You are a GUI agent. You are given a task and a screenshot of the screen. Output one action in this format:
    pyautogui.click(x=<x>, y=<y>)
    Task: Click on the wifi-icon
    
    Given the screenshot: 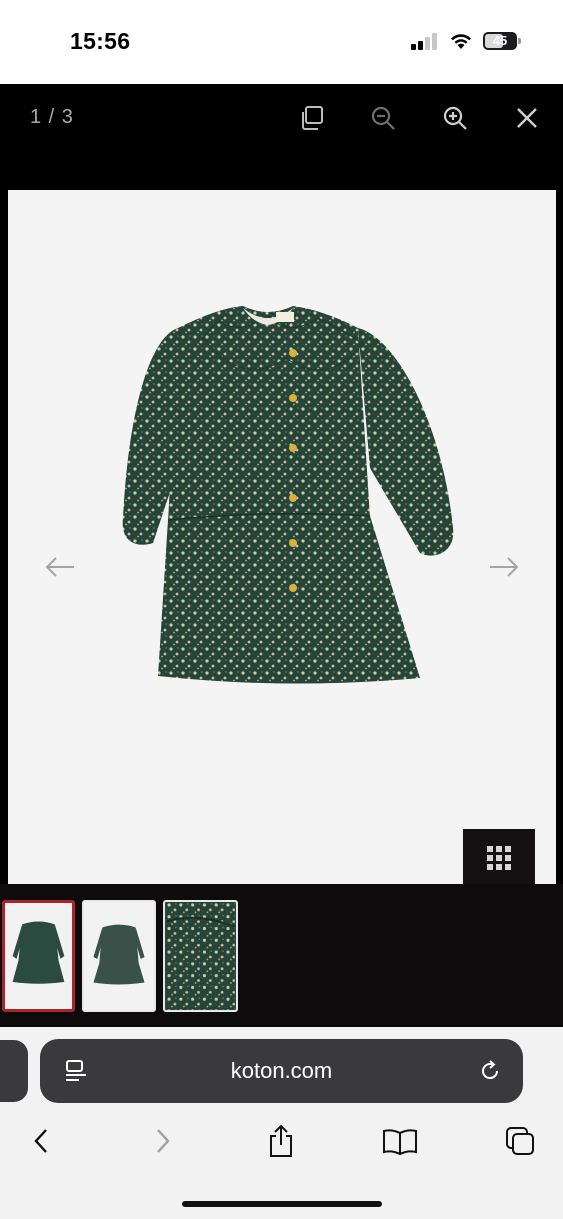 What is the action you would take?
    pyautogui.click(x=461, y=41)
    